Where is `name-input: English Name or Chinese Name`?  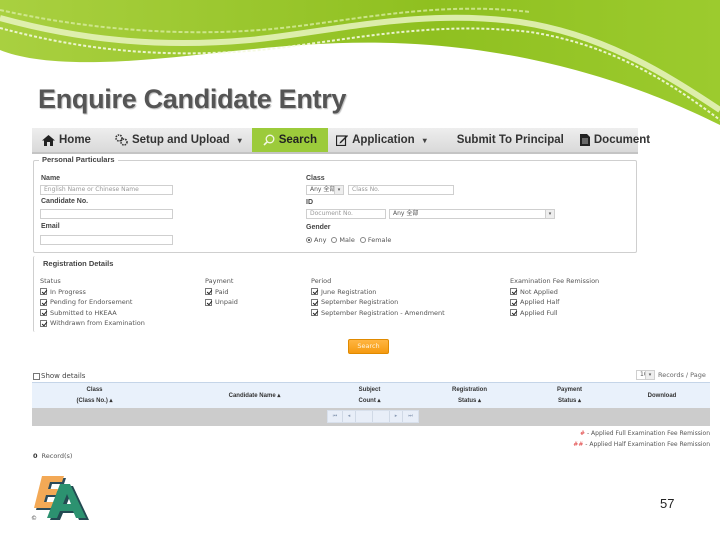
name-input: English Name or Chinese Name is located at coordinates (106, 190).